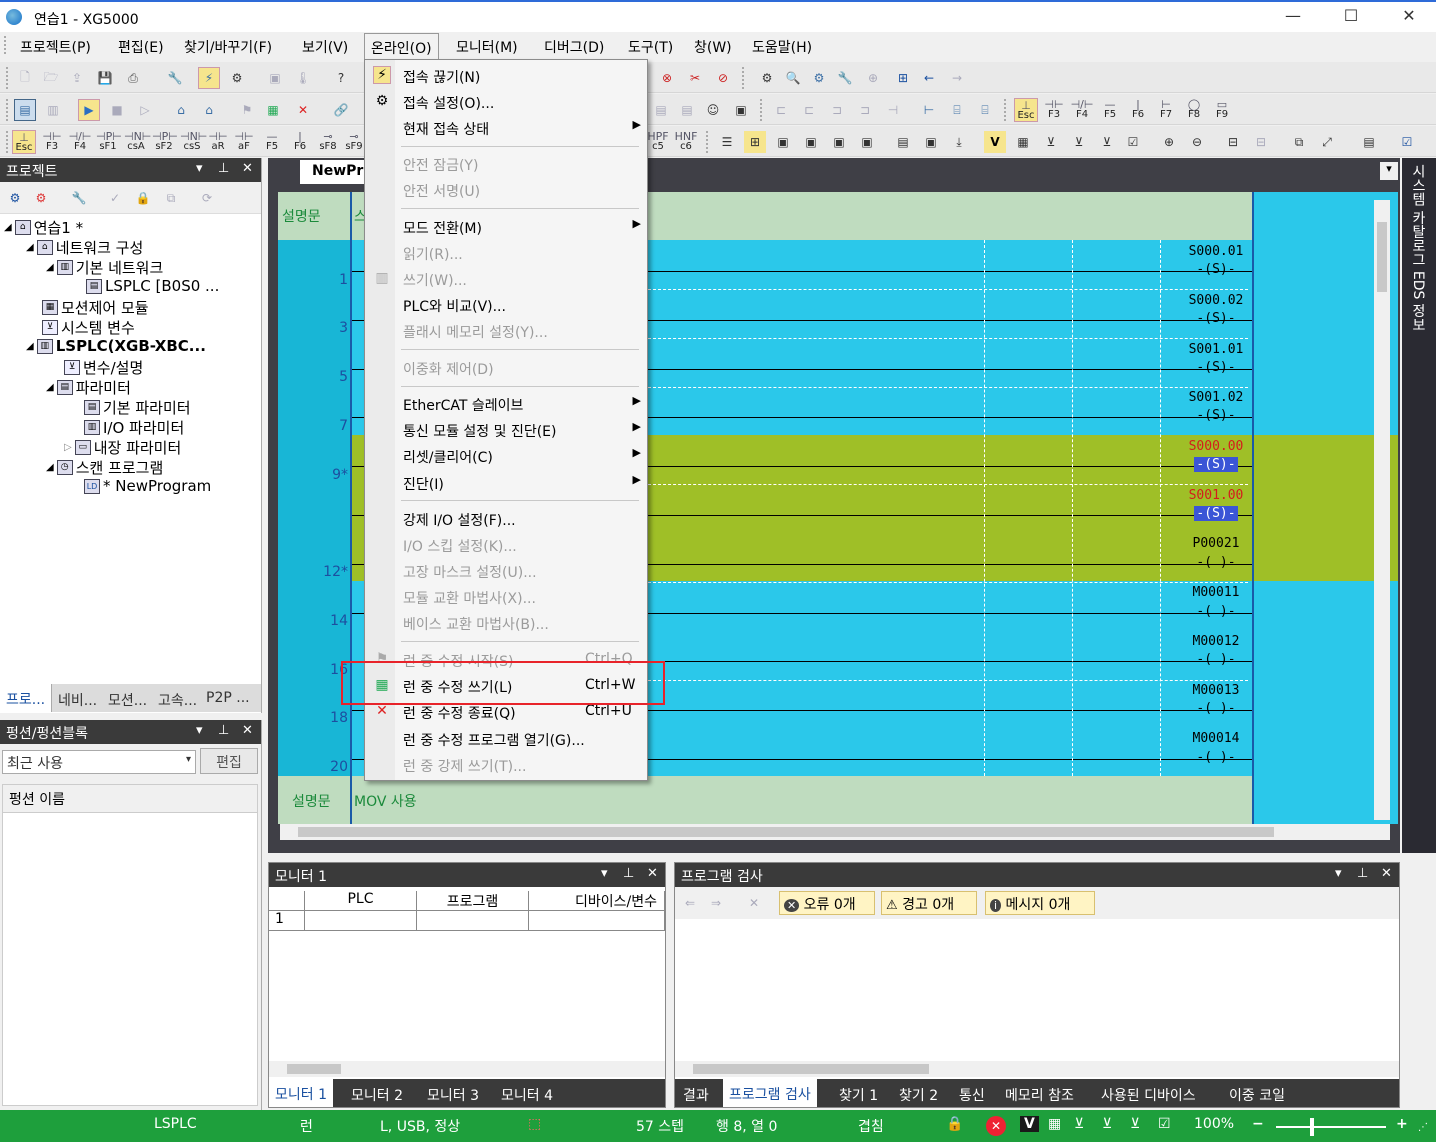 The width and height of the screenshot is (1436, 1142). What do you see at coordinates (1222, 110) in the screenshot?
I see `f9-key-button: ▭ F9` at bounding box center [1222, 110].